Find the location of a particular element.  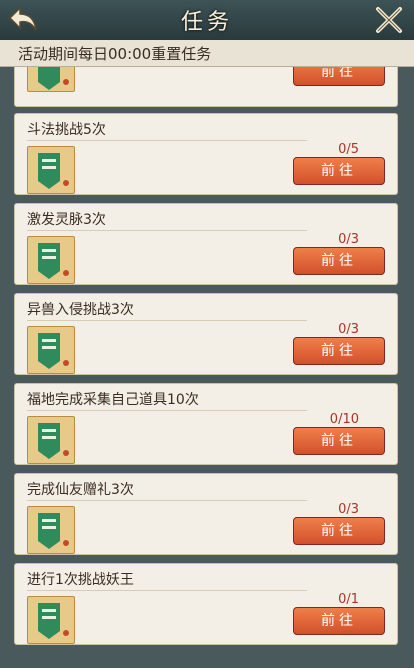

header-bar: 任务 is located at coordinates (207, 21).